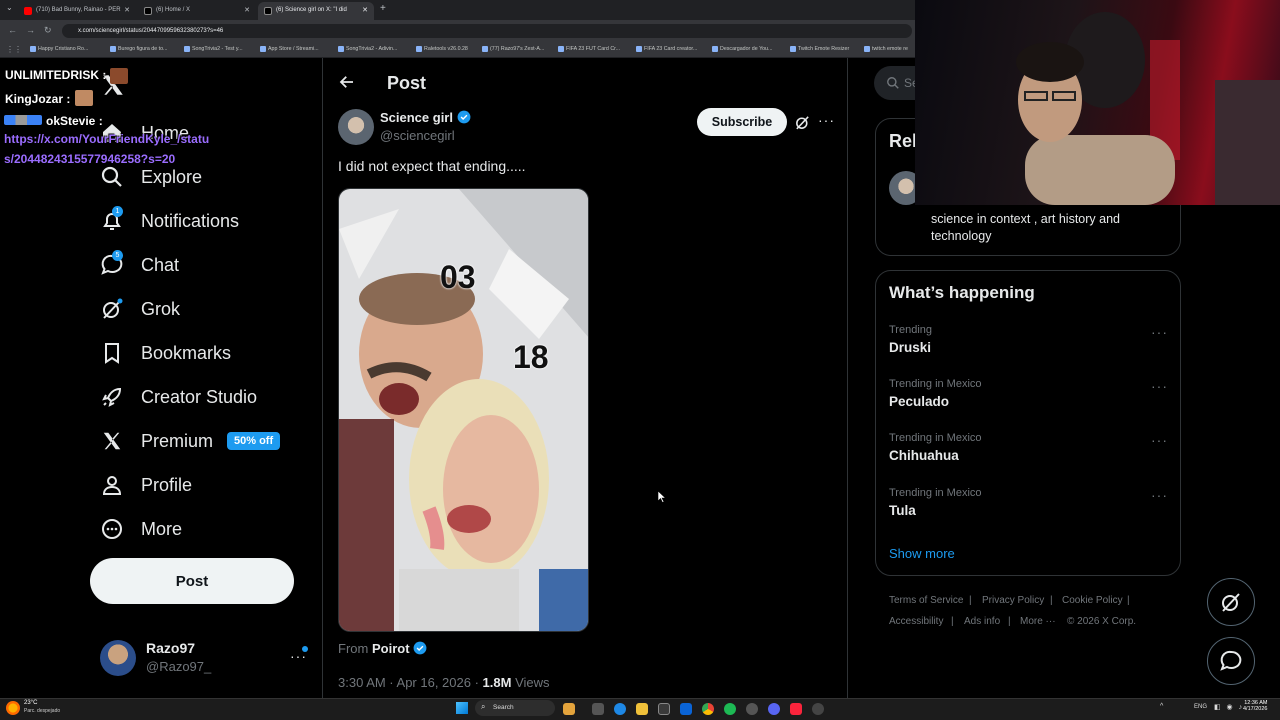 This screenshot has height=720, width=1280. I want to click on back-nav-icon: ←, so click(12, 30).